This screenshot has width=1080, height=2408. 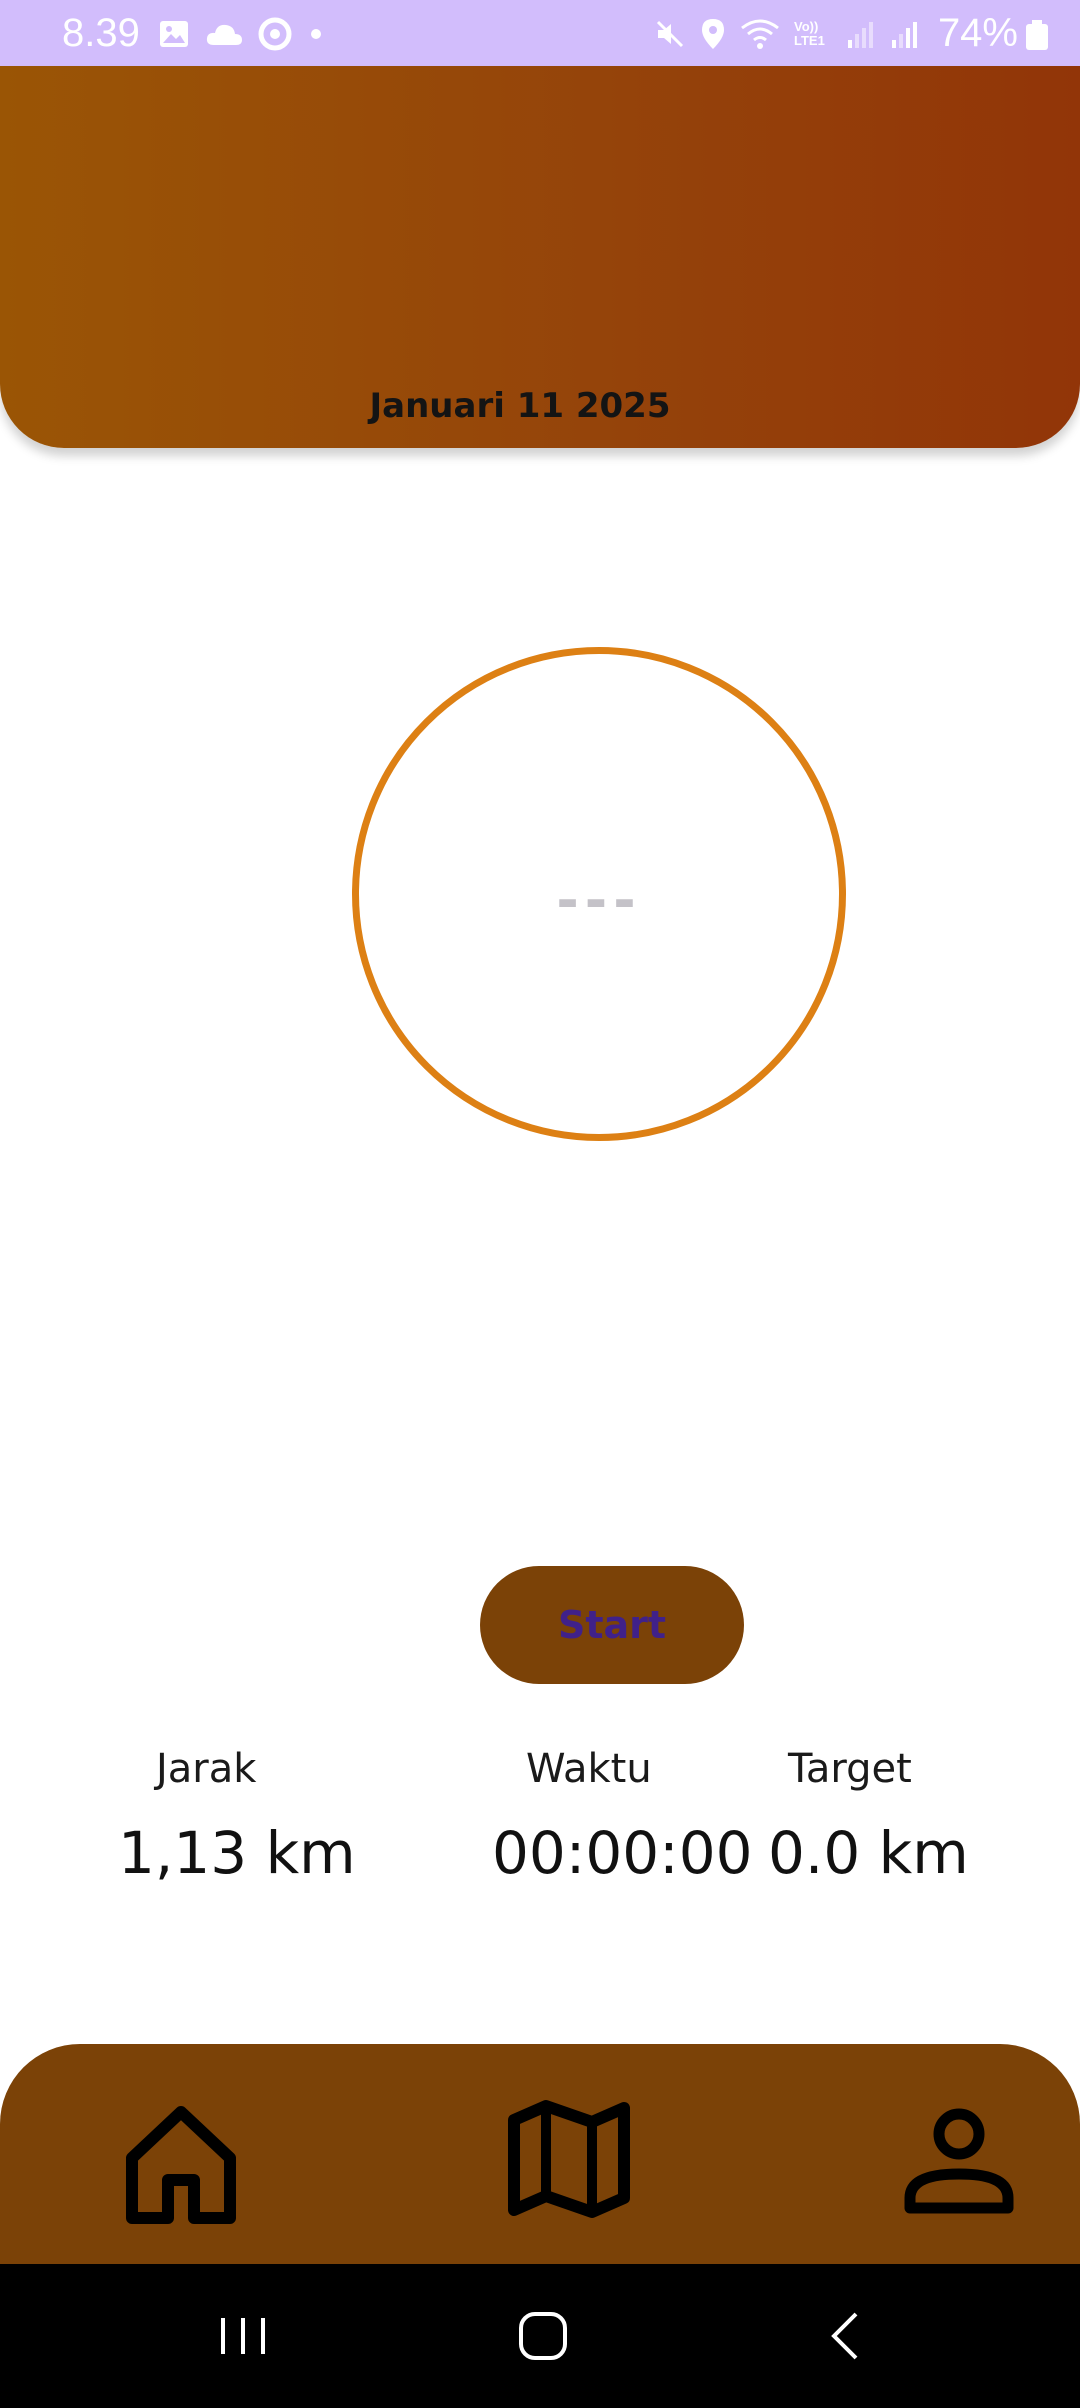 What do you see at coordinates (237, 1853) in the screenshot?
I see `distance-value: 1,13 km` at bounding box center [237, 1853].